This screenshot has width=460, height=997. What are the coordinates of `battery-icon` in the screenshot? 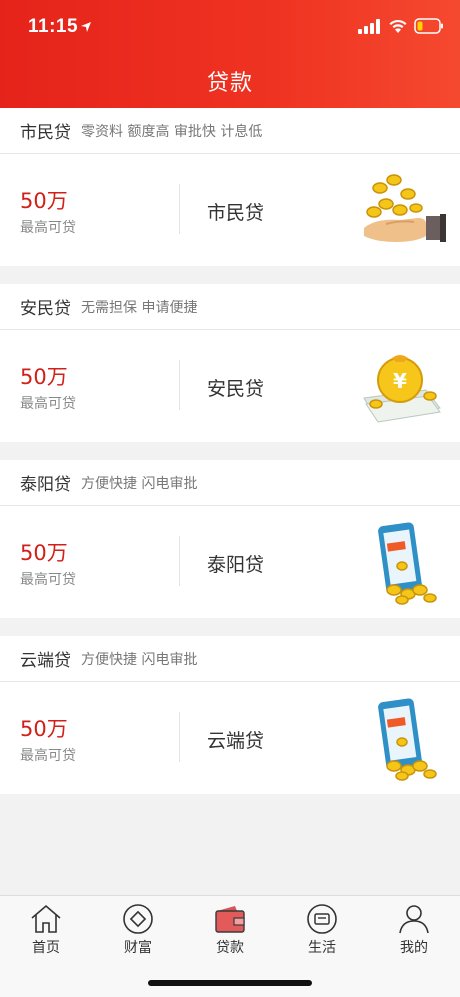 It's located at (428, 26).